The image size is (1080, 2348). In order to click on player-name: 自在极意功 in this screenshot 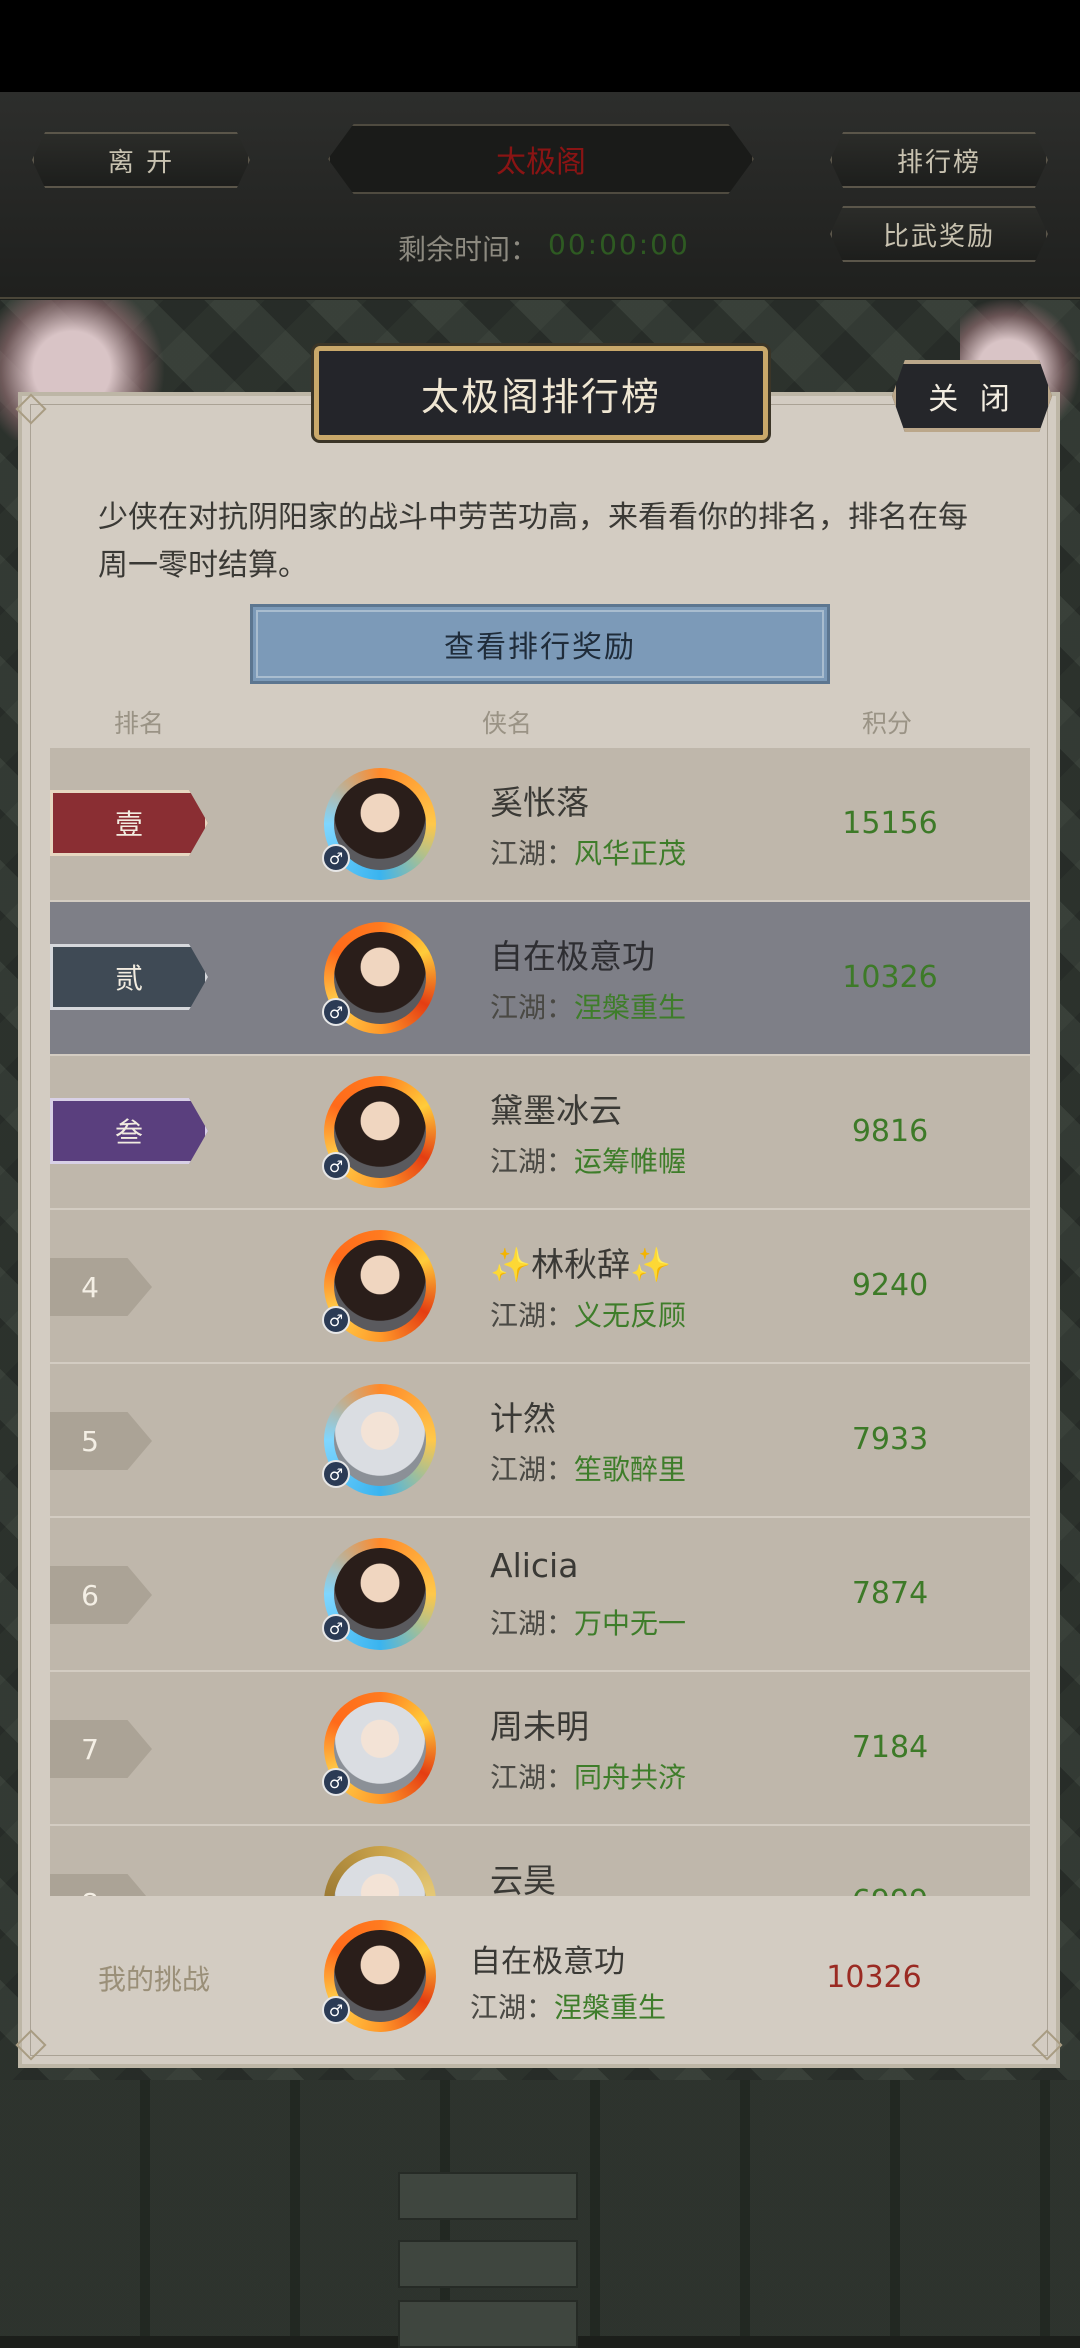, I will do `click(572, 956)`.